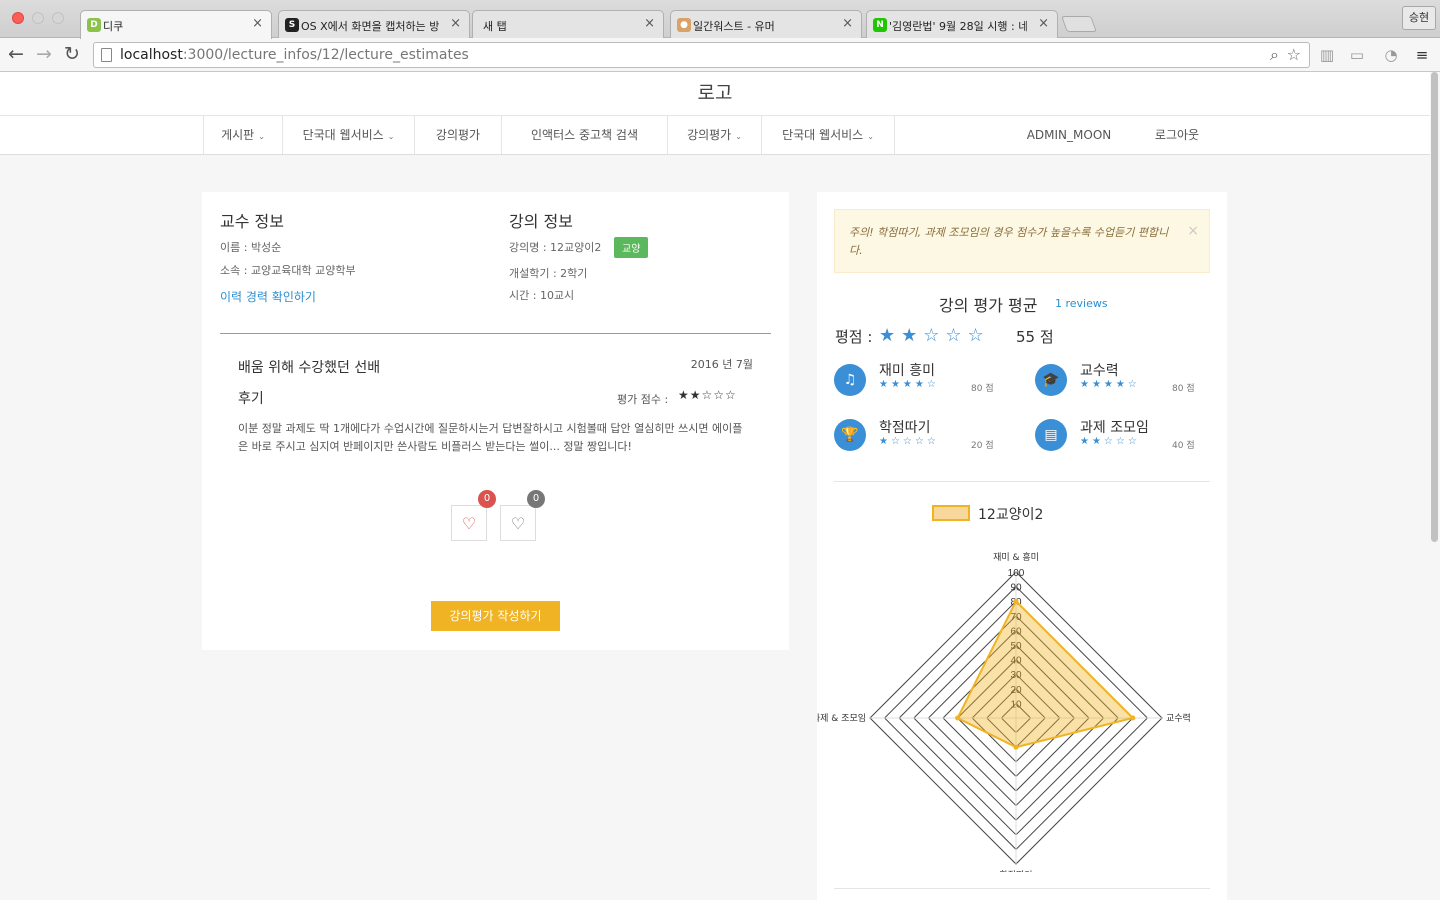 The image size is (1440, 900). What do you see at coordinates (1391, 55) in the screenshot?
I see `cast-icon: ◔` at bounding box center [1391, 55].